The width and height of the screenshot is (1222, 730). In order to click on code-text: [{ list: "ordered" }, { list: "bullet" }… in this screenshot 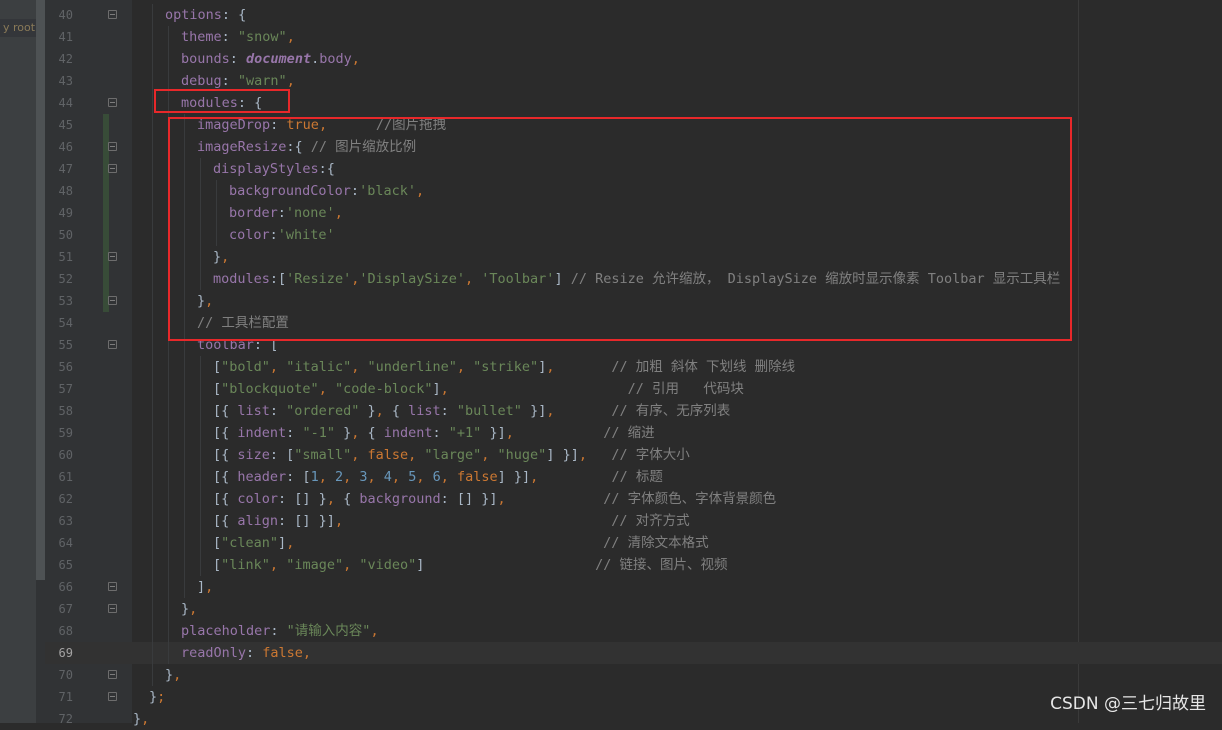, I will do `click(471, 411)`.